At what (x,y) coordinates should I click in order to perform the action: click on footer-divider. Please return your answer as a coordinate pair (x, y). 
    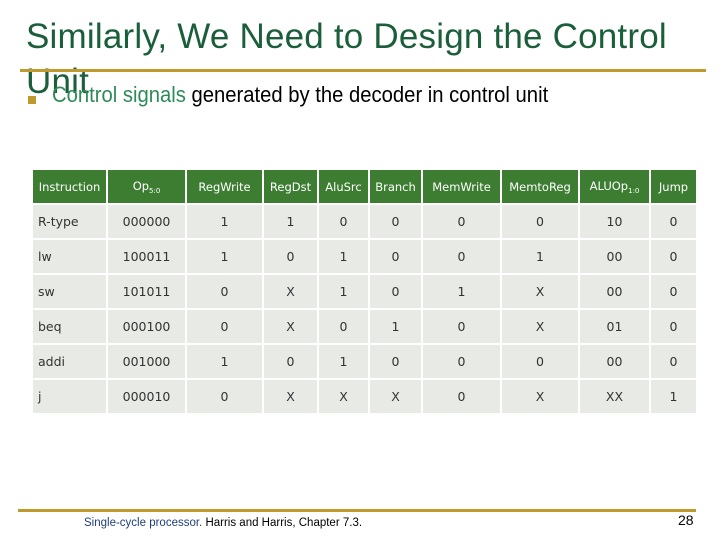
    Looking at the image, I should click on (357, 510).